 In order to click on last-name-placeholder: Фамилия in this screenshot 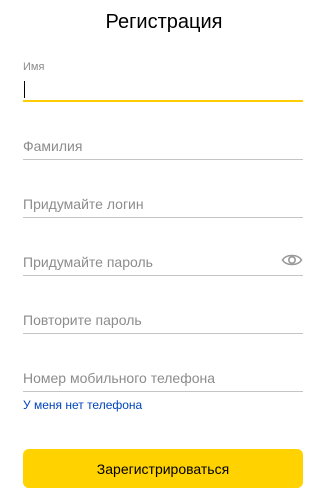, I will do `click(53, 146)`.